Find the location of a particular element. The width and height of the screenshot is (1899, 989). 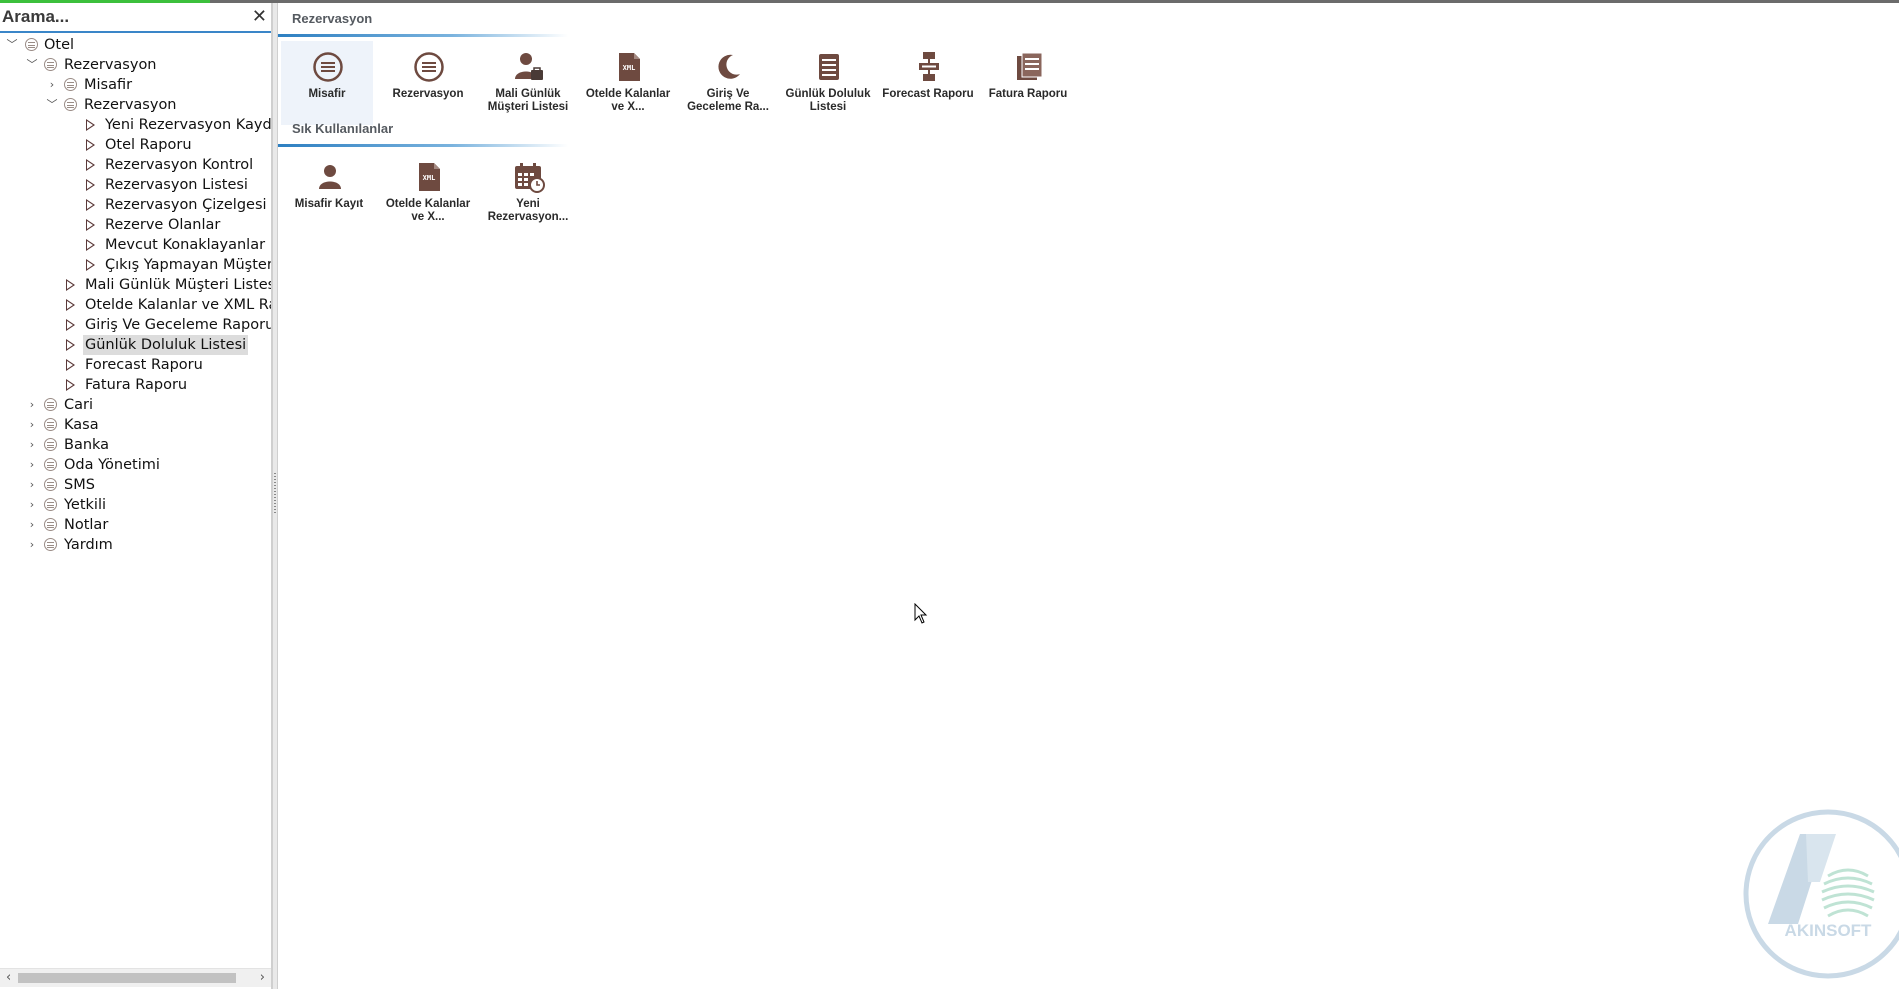

tile-misafir: Misafir is located at coordinates (327, 83).